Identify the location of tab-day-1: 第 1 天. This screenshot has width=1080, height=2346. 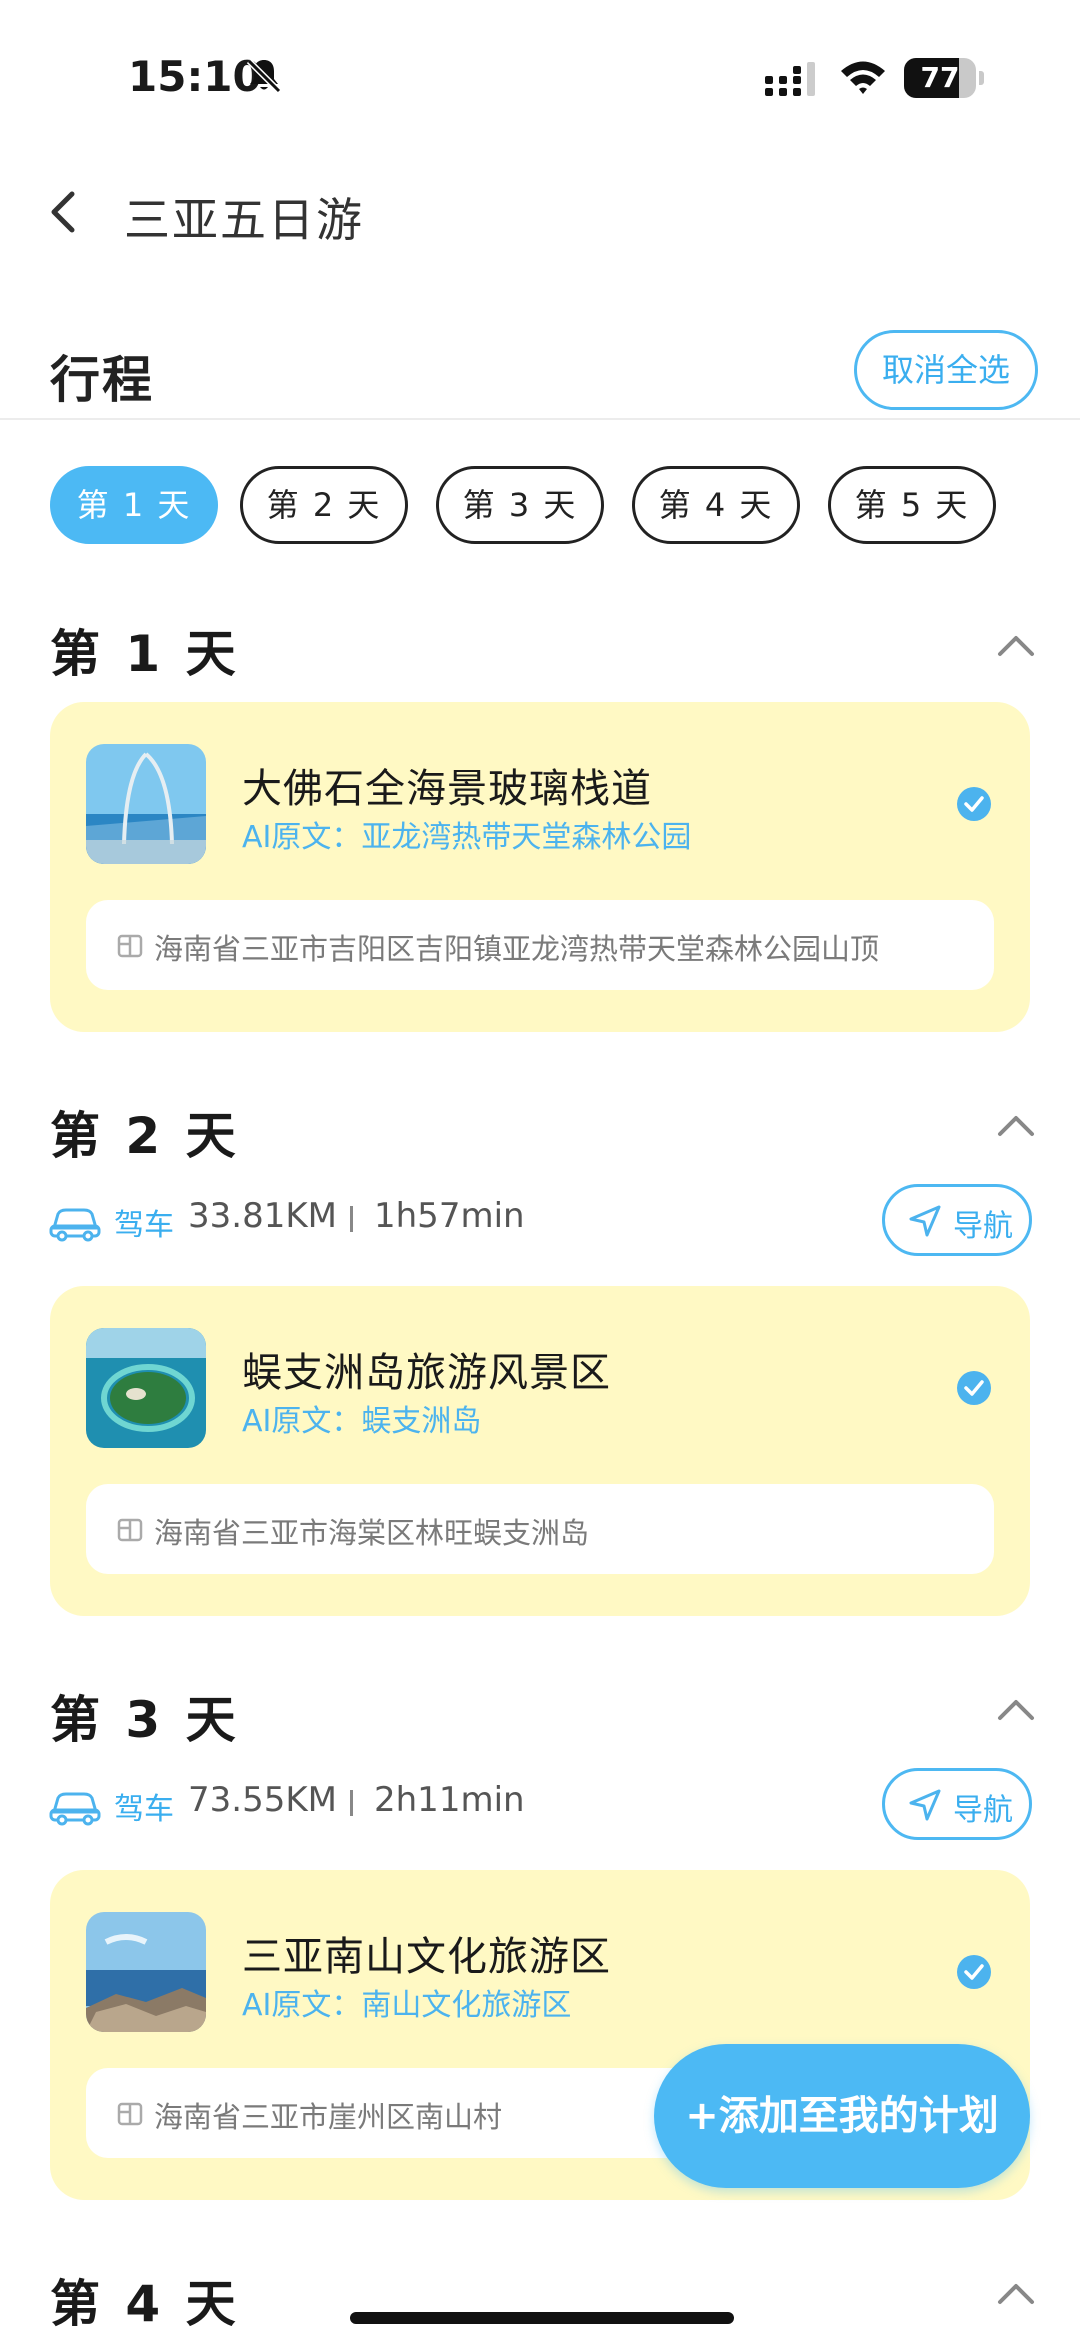
(134, 505).